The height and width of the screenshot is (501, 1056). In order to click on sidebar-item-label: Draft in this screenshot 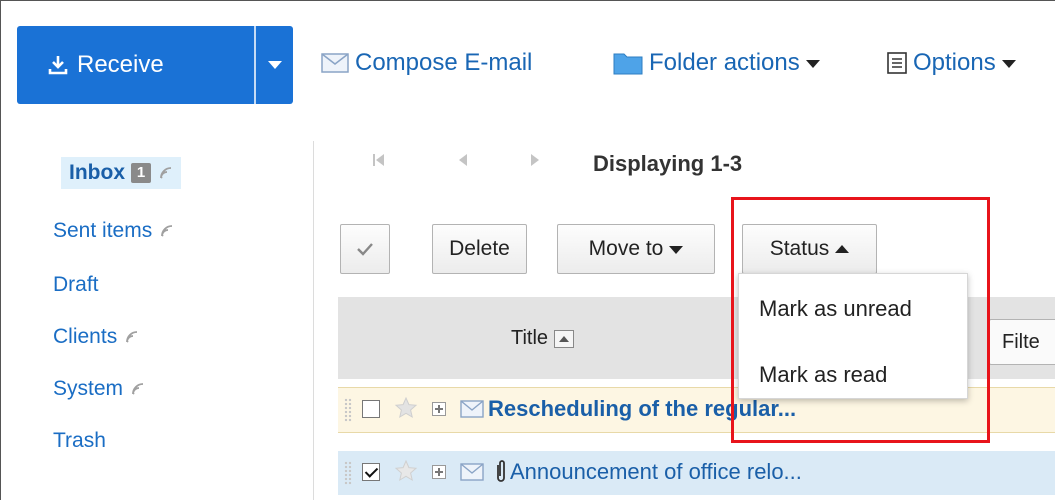, I will do `click(76, 284)`.